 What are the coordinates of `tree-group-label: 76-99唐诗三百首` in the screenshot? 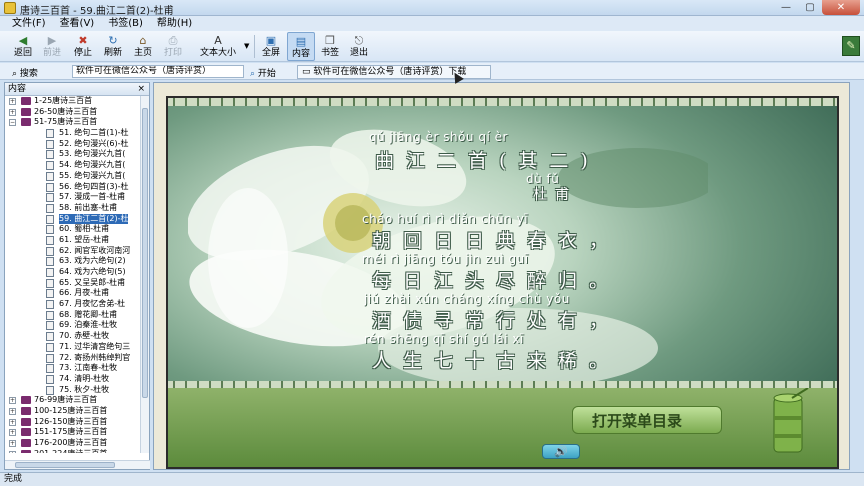 It's located at (66, 400).